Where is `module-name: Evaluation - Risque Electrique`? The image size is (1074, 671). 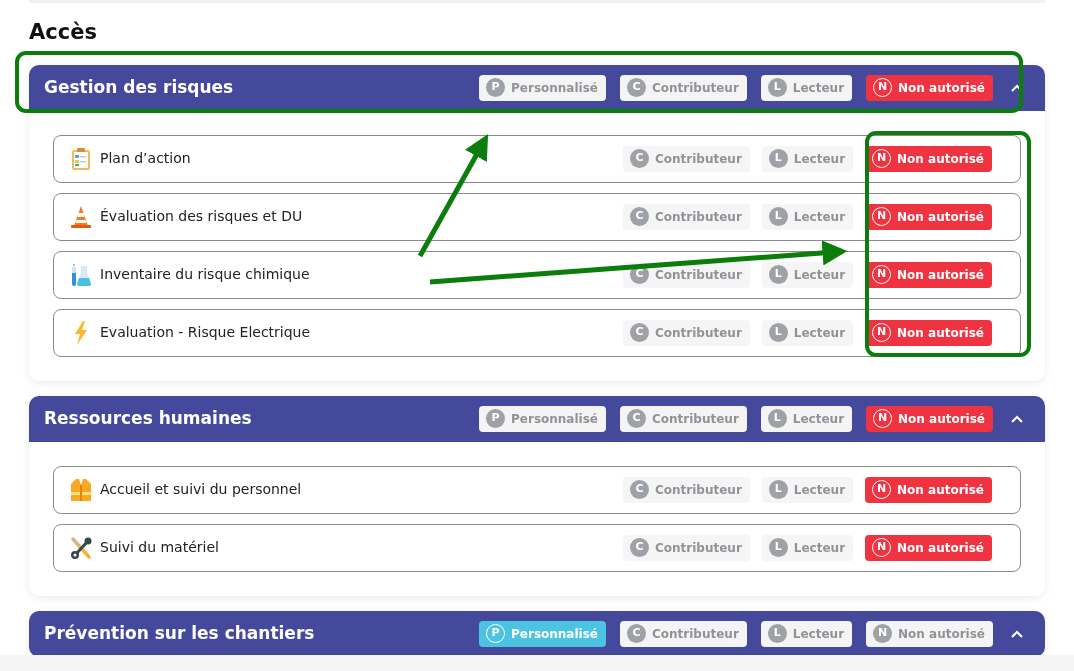 module-name: Evaluation - Risque Electrique is located at coordinates (205, 332).